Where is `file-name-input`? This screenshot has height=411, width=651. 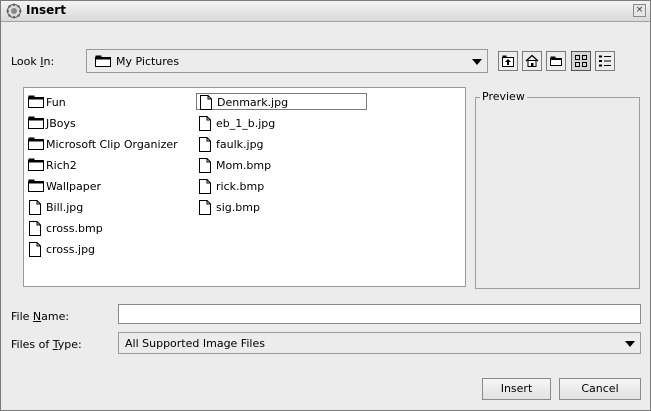
file-name-input is located at coordinates (379, 314).